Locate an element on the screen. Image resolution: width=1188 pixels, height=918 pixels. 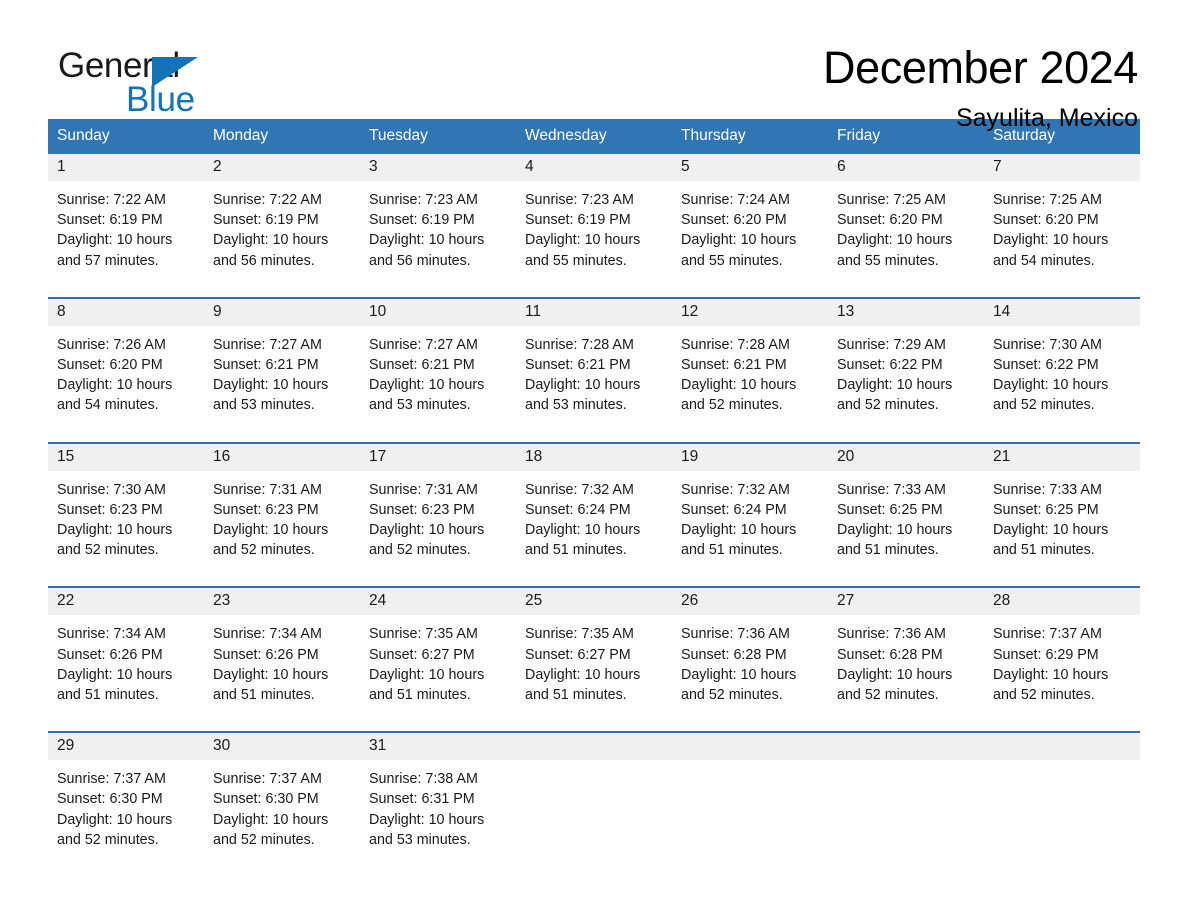
day-number is located at coordinates (750, 747).